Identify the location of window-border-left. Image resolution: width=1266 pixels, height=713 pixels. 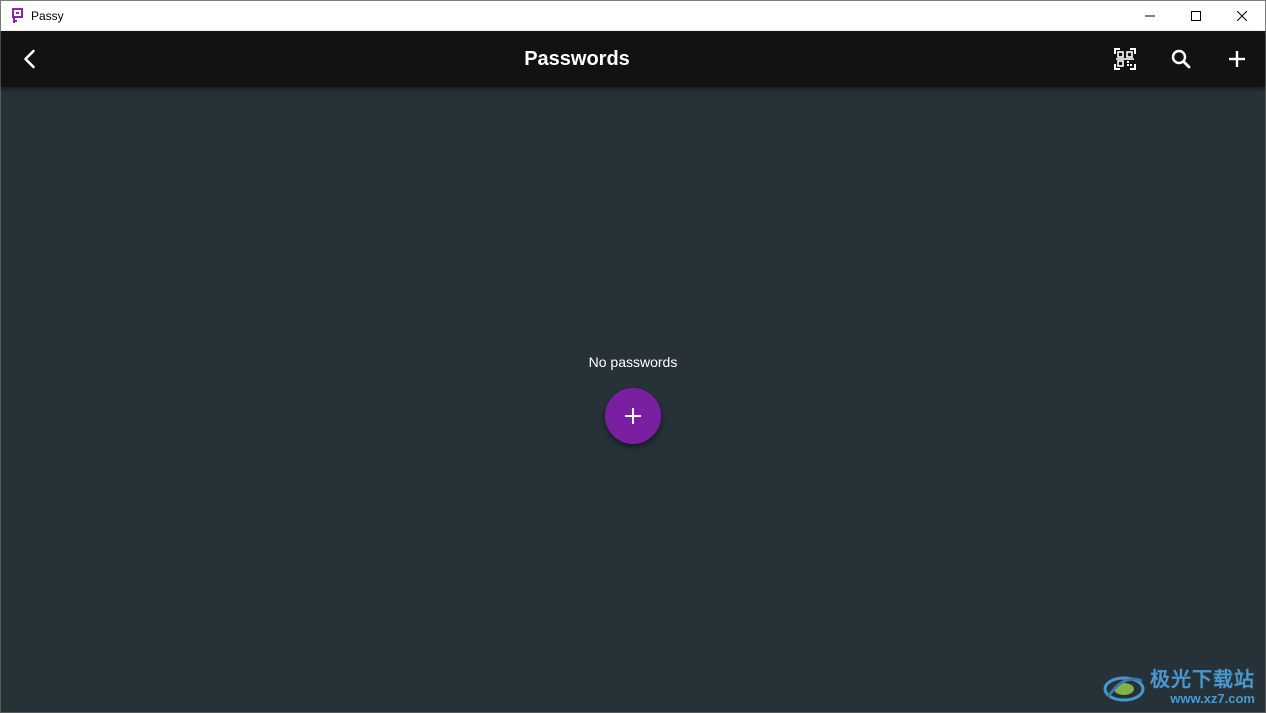
(0, 372).